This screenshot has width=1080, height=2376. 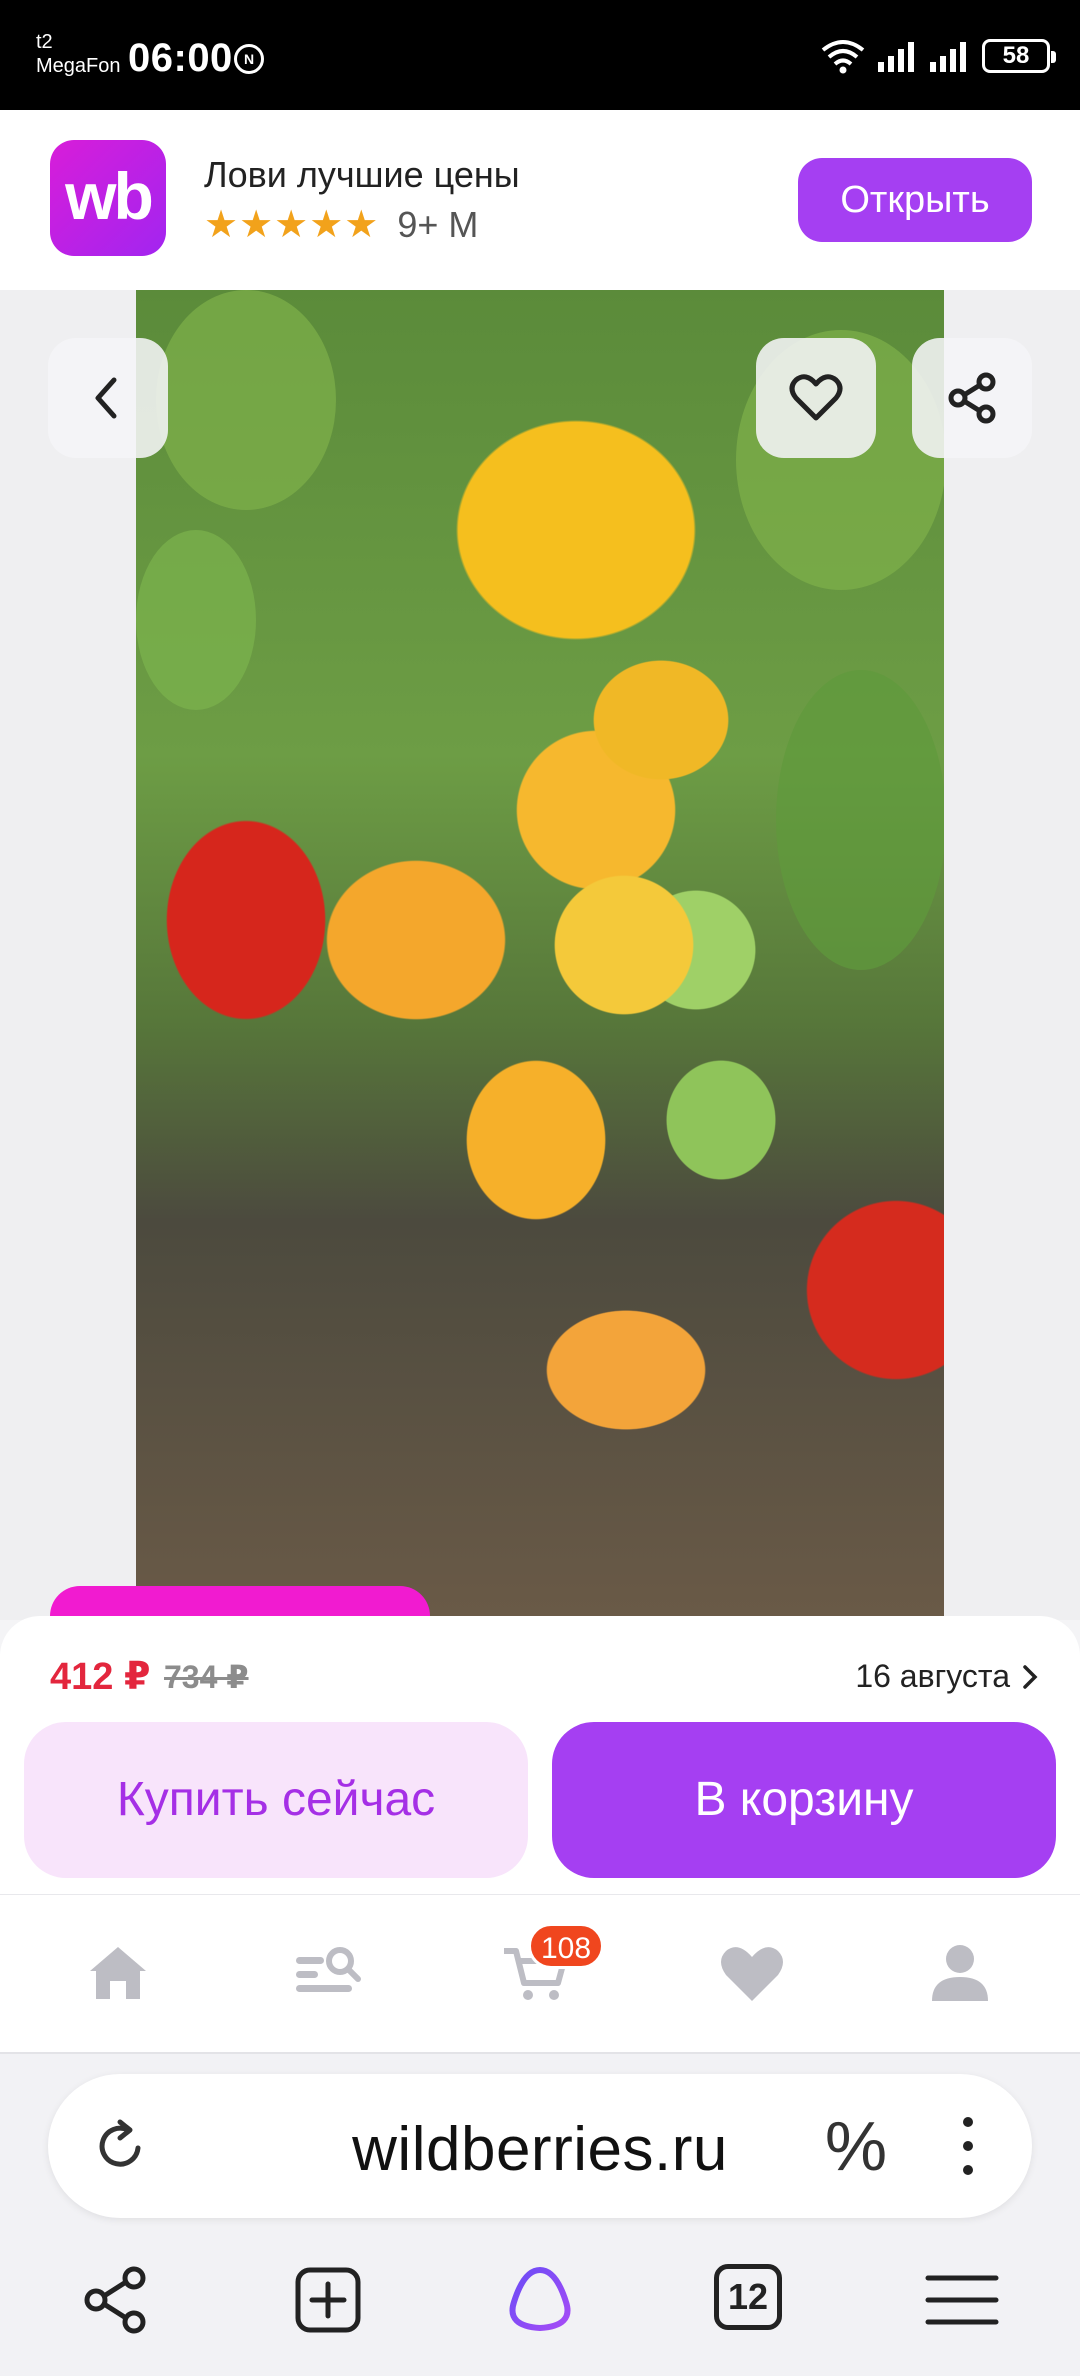 I want to click on profile-icon, so click(x=960, y=1973).